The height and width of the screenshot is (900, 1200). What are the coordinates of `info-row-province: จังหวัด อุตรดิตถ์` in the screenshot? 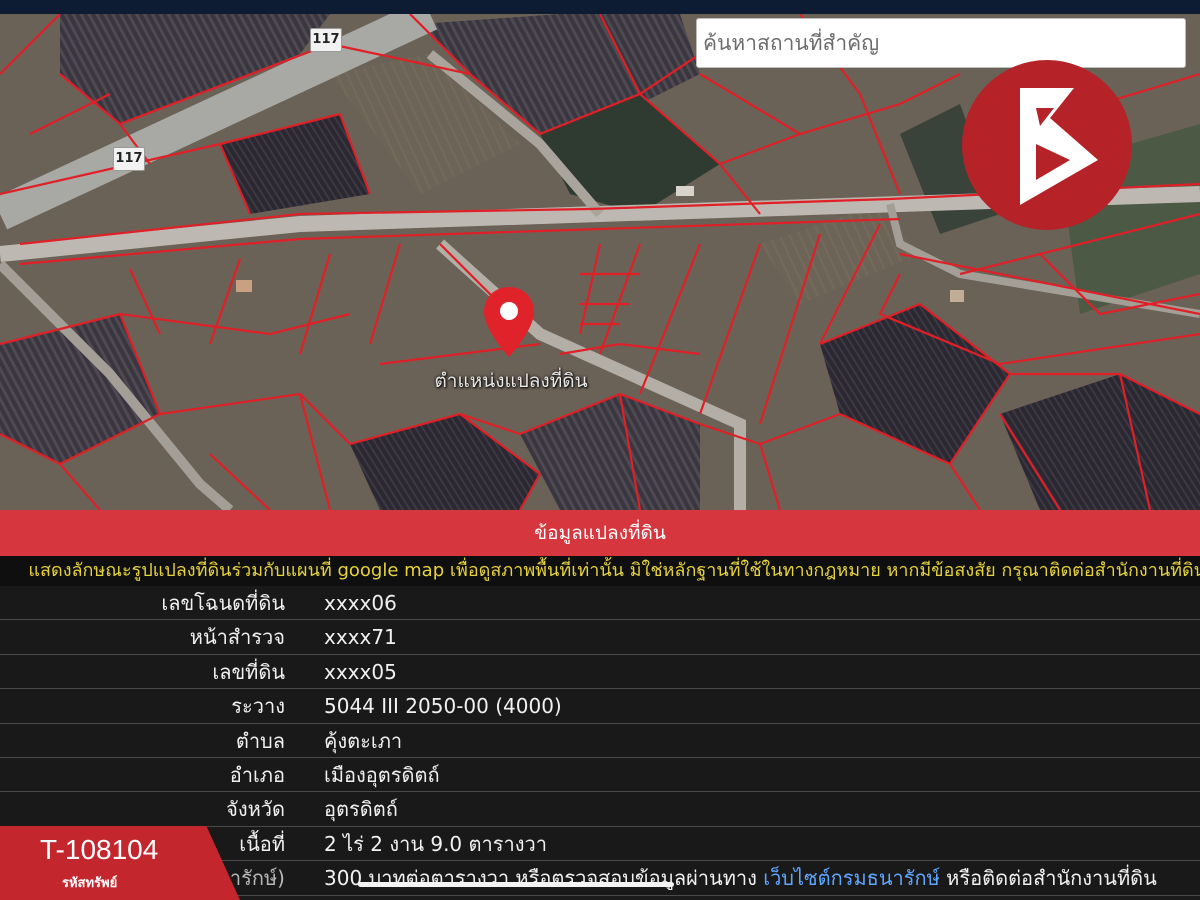 It's located at (600, 809).